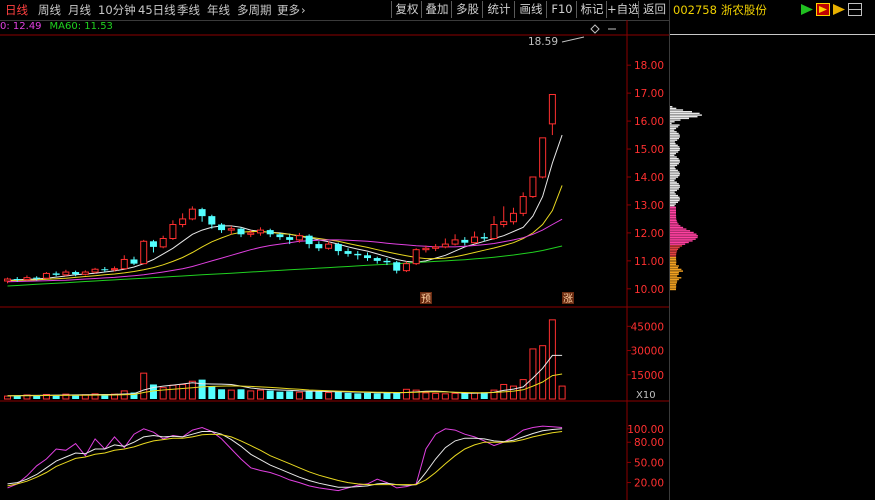 This screenshot has width=875, height=500. What do you see at coordinates (772, 150) in the screenshot?
I see `chip-distribution` at bounding box center [772, 150].